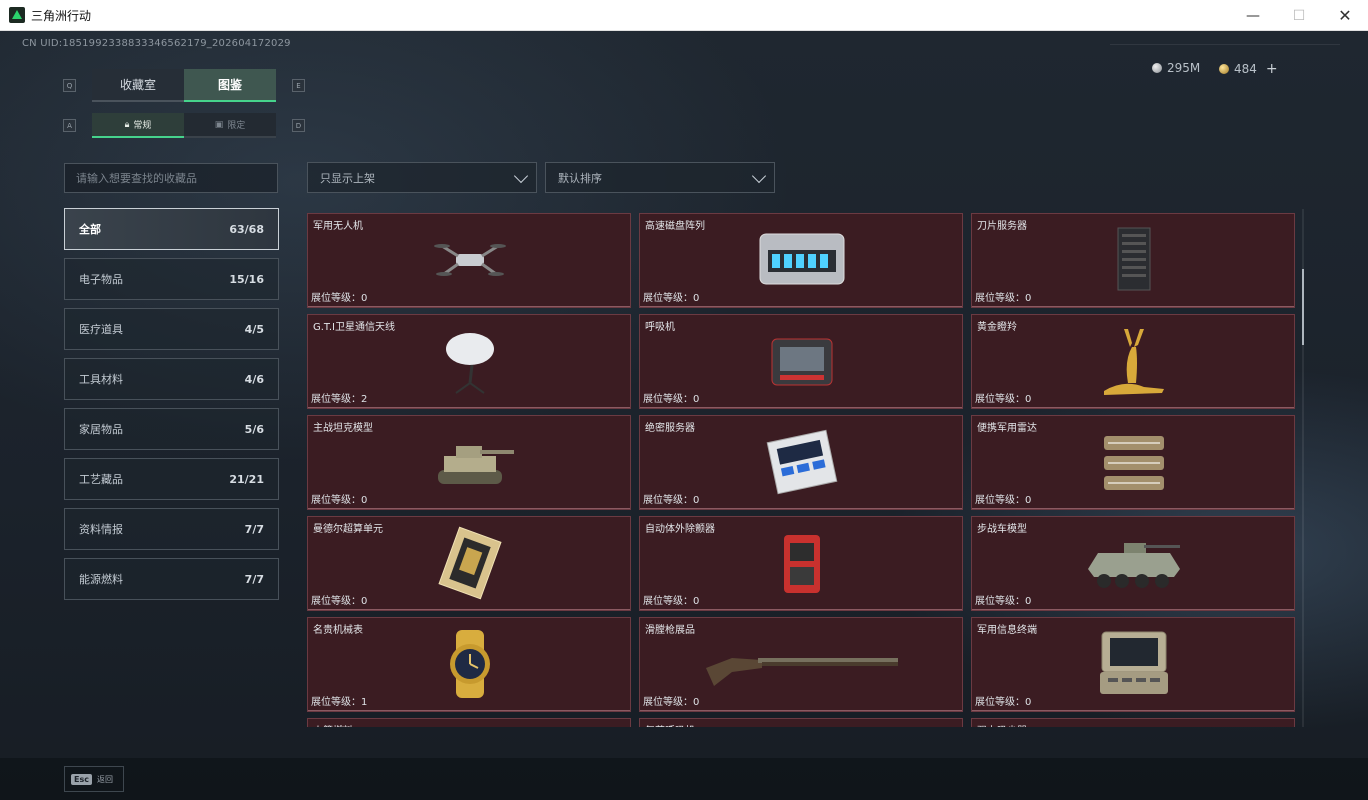  I want to click on key-hint-q: Q, so click(69, 85).